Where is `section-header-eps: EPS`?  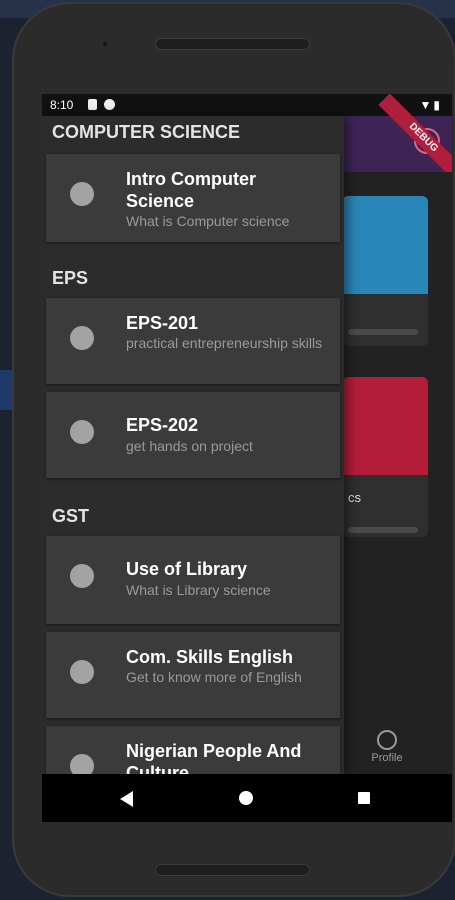
section-header-eps: EPS is located at coordinates (70, 278).